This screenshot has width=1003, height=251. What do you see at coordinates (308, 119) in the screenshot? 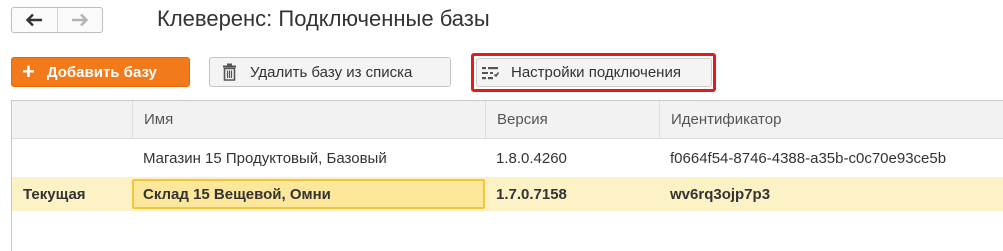
I see `header-name: Имя` at bounding box center [308, 119].